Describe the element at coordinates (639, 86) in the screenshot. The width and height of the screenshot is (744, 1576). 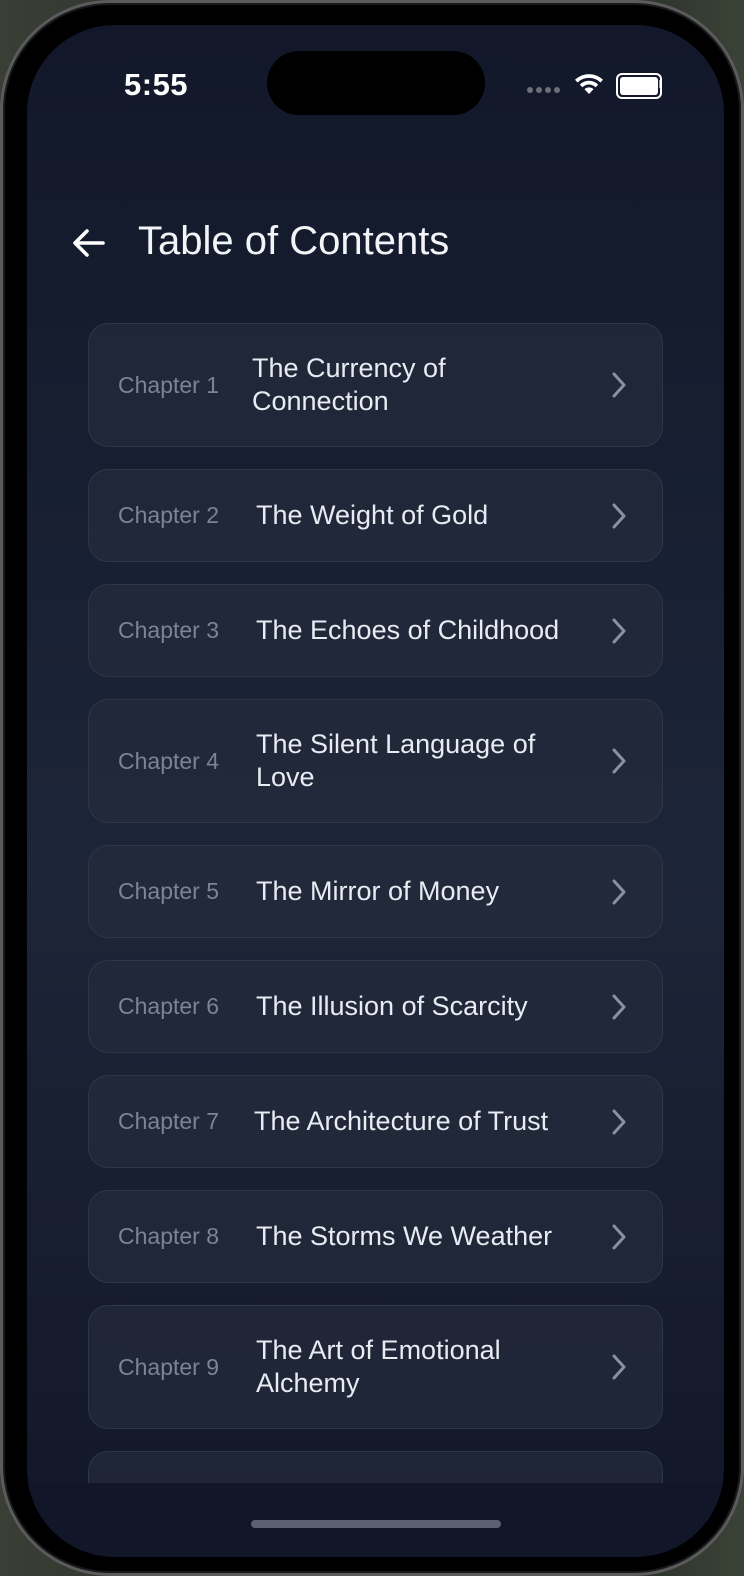
I see `battery-icon` at that location.